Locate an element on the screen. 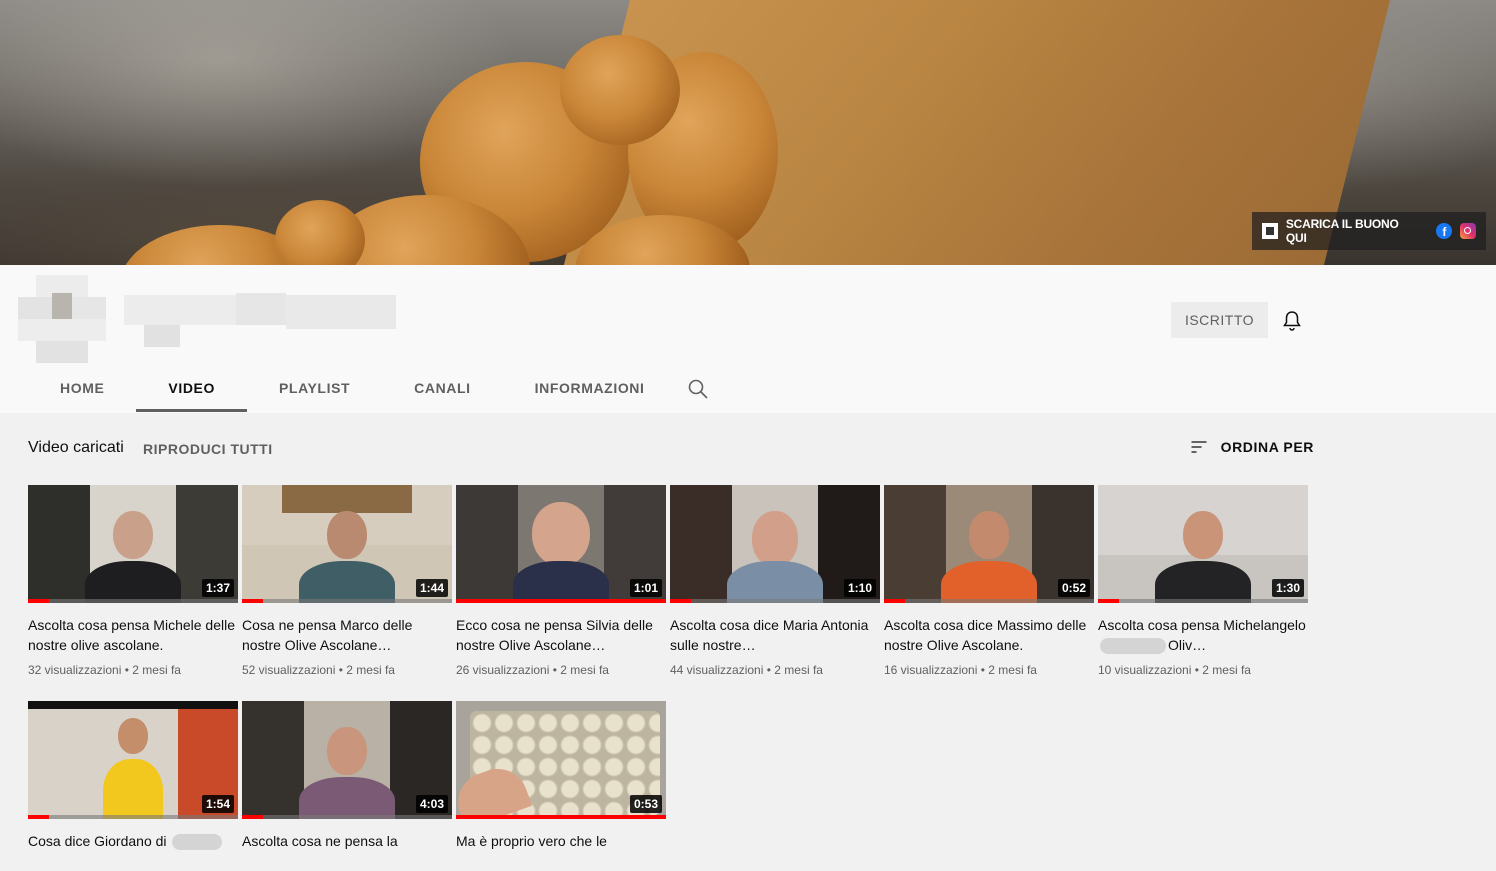 This screenshot has height=871, width=1496. video-title: Cosa dice Giordano di is located at coordinates (133, 851).